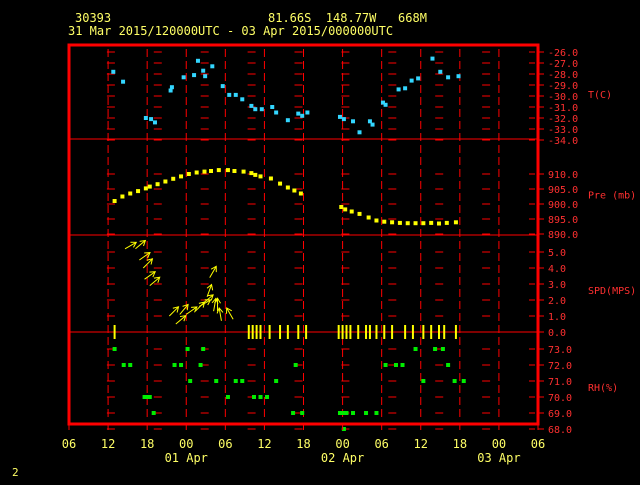 The width and height of the screenshot is (640, 485). Describe the element at coordinates (538, 444) in the screenshot. I see `x-tick-label: 06` at that location.